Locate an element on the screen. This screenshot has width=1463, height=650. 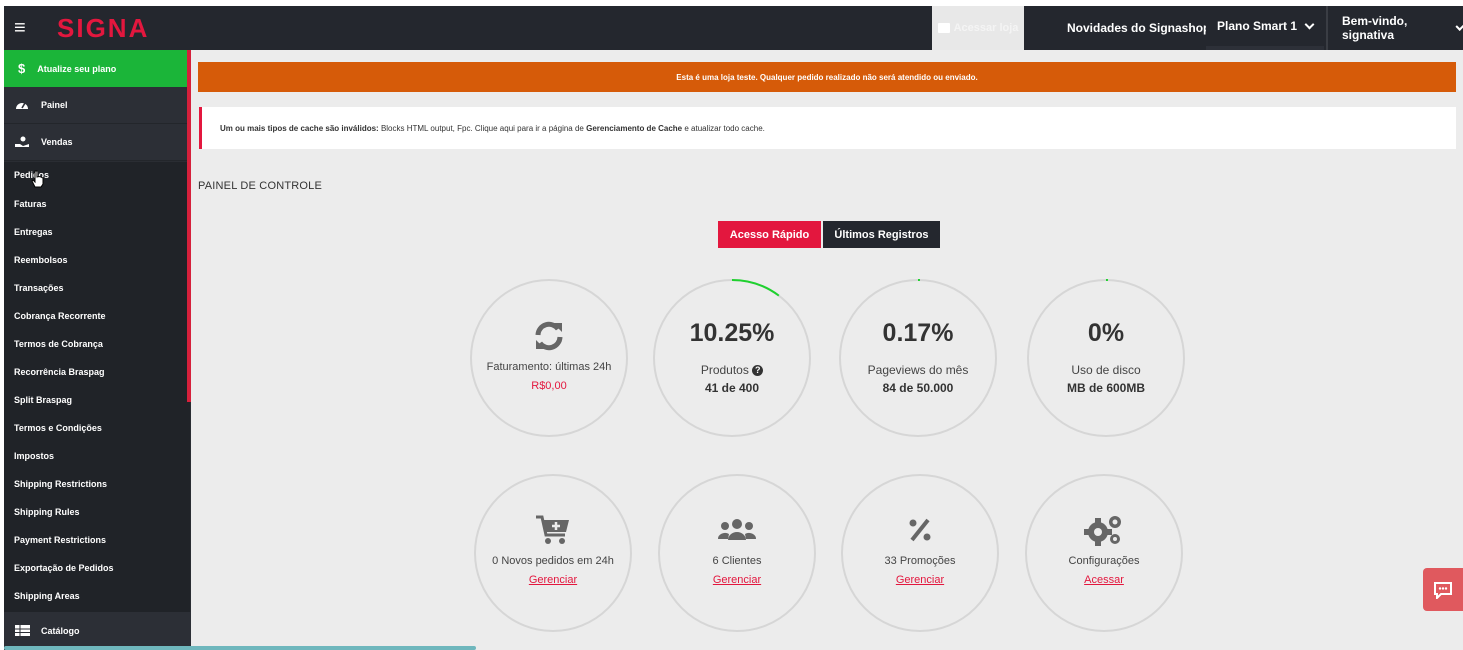
sidebar-subitem: Termos e Condições is located at coordinates (58, 428).